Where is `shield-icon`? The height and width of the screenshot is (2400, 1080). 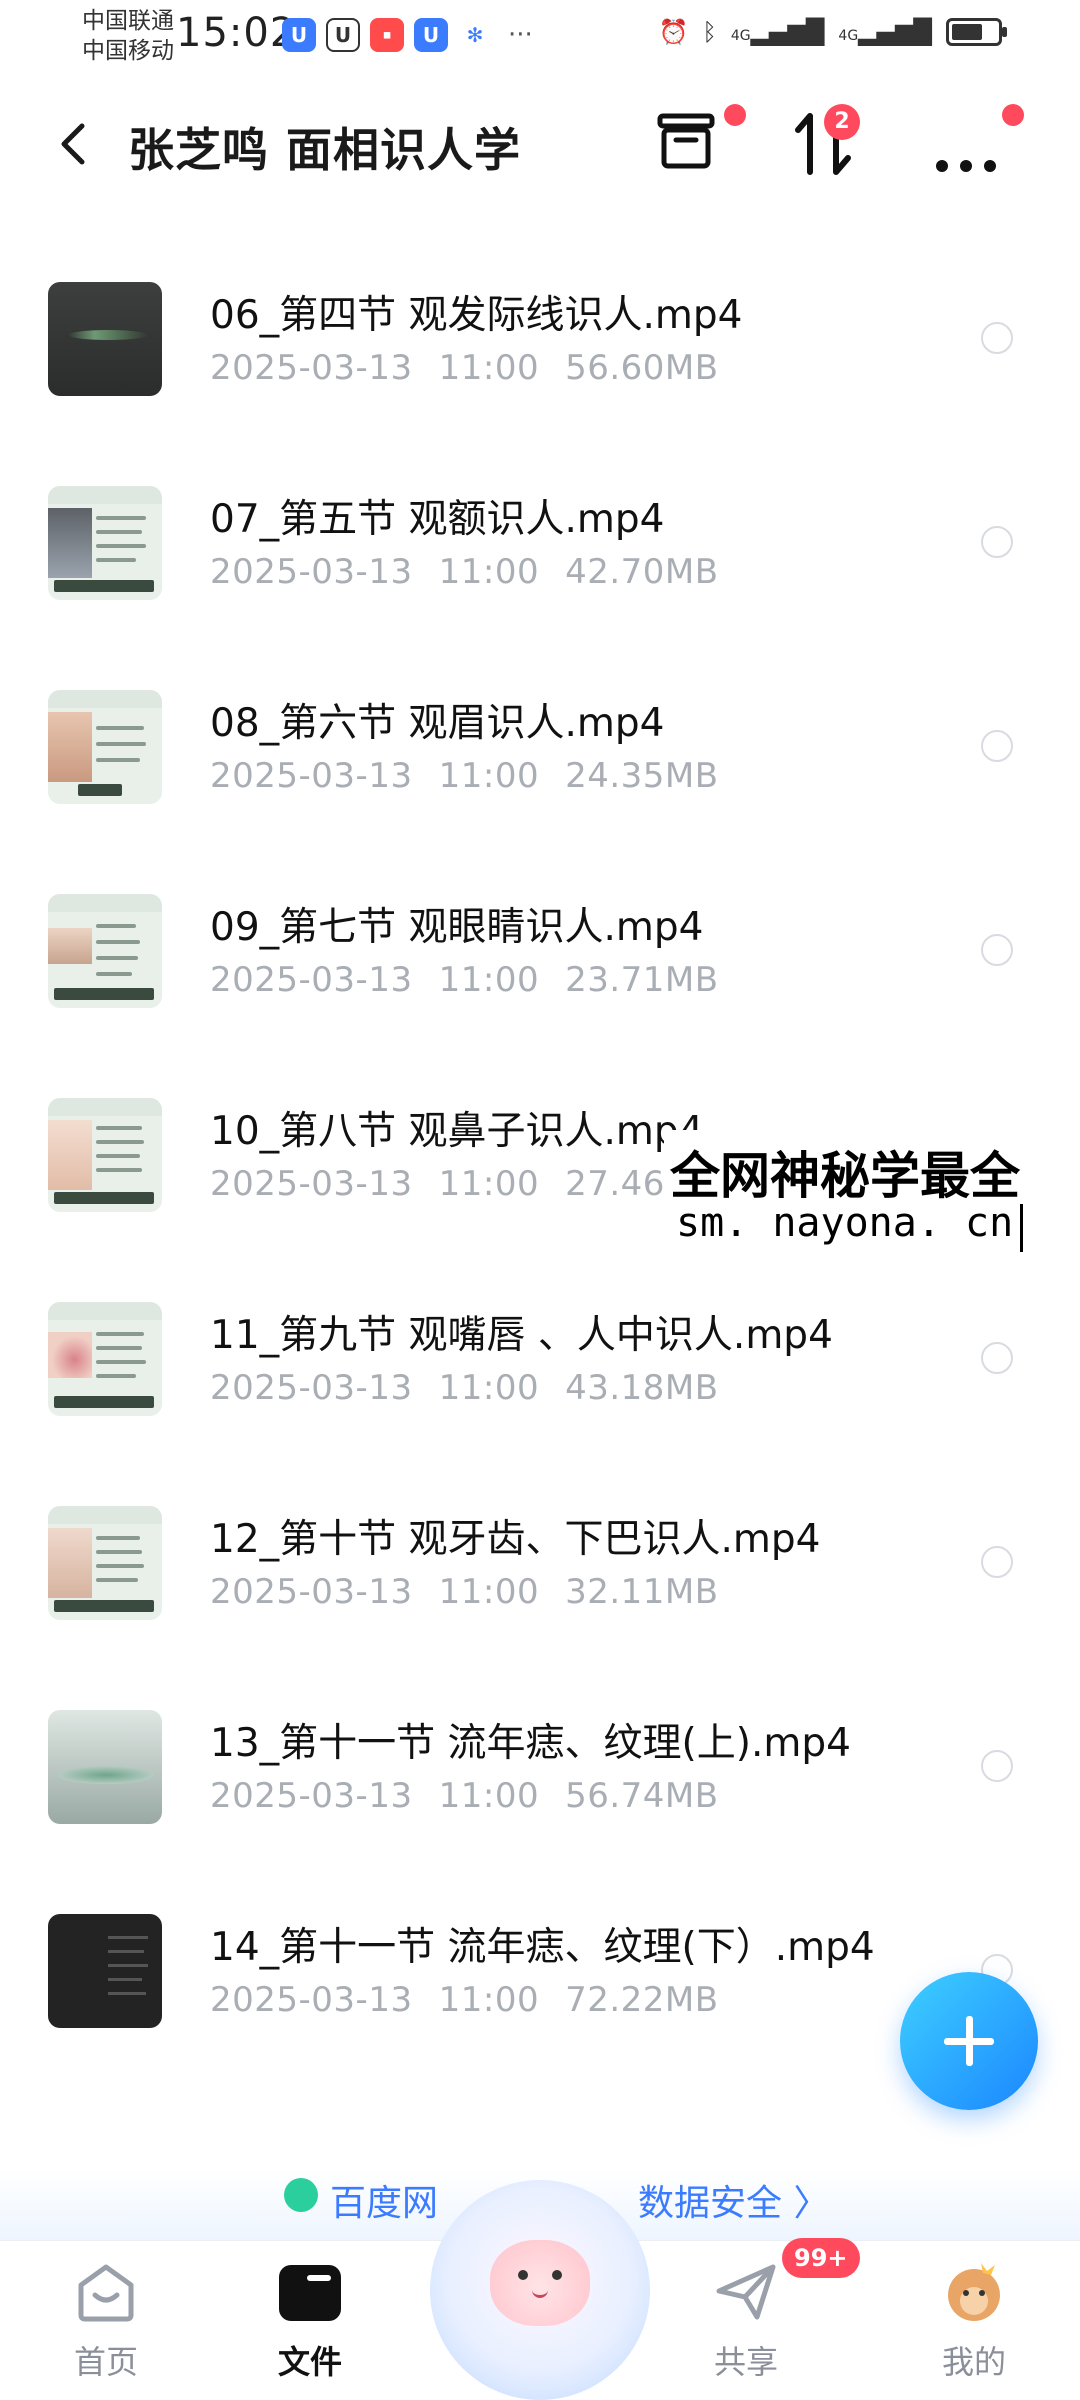 shield-icon is located at coordinates (301, 2195).